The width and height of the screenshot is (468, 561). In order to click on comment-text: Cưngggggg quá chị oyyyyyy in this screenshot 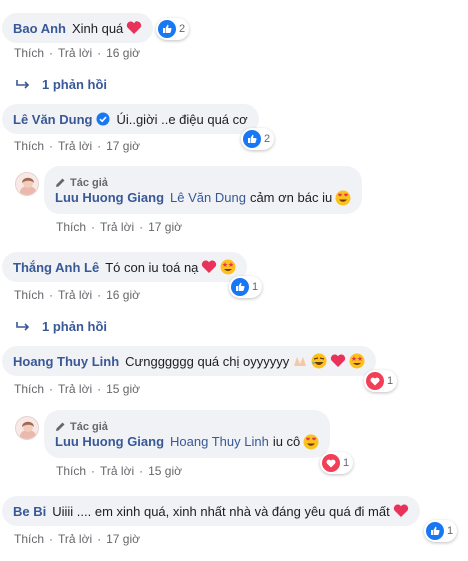, I will do `click(207, 361)`.